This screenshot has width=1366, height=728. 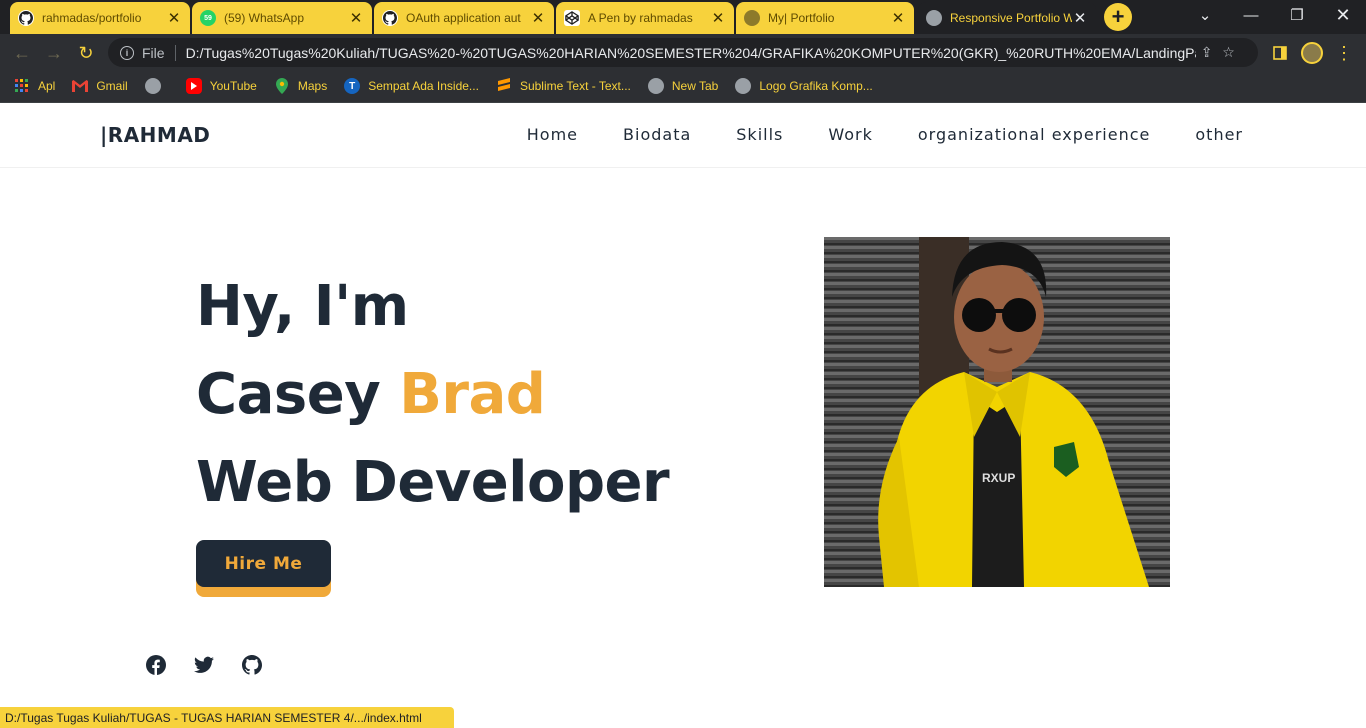 What do you see at coordinates (156, 665) in the screenshot?
I see `facebook-icon` at bounding box center [156, 665].